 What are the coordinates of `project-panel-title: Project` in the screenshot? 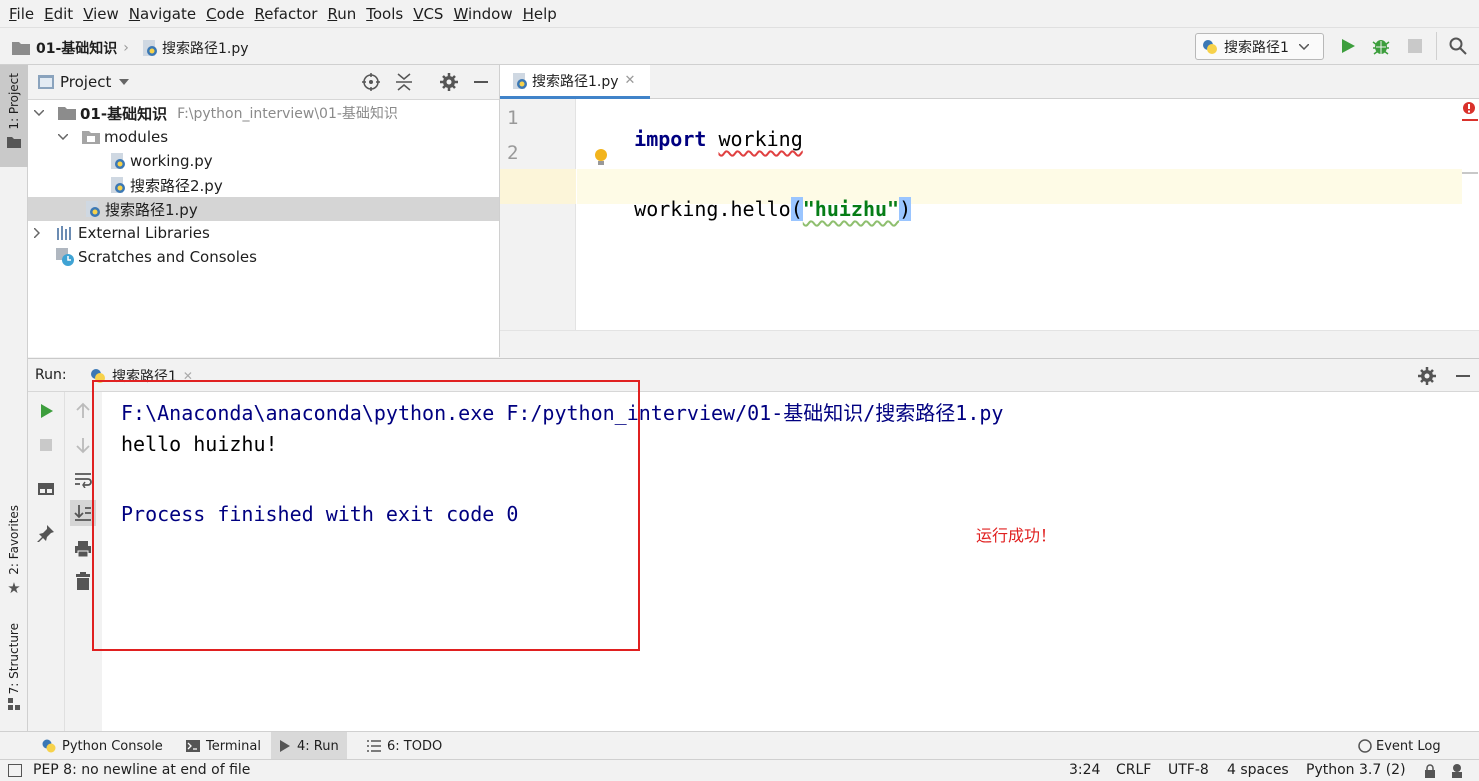 It's located at (85, 82).